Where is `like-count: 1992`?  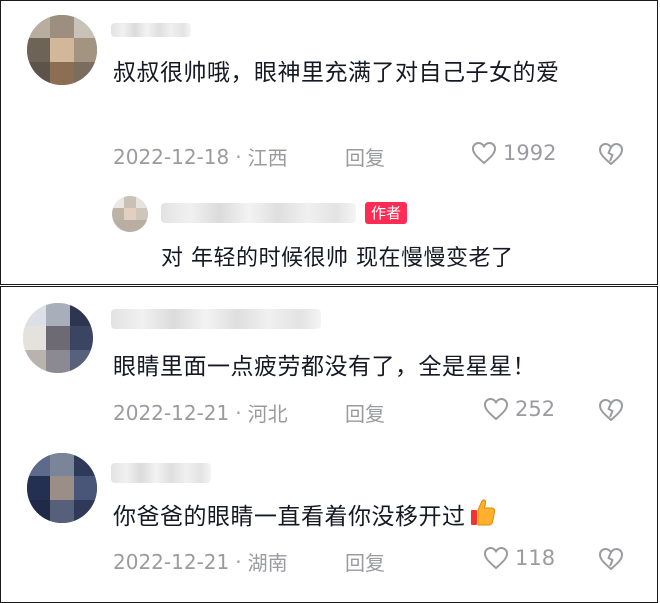 like-count: 1992 is located at coordinates (530, 153).